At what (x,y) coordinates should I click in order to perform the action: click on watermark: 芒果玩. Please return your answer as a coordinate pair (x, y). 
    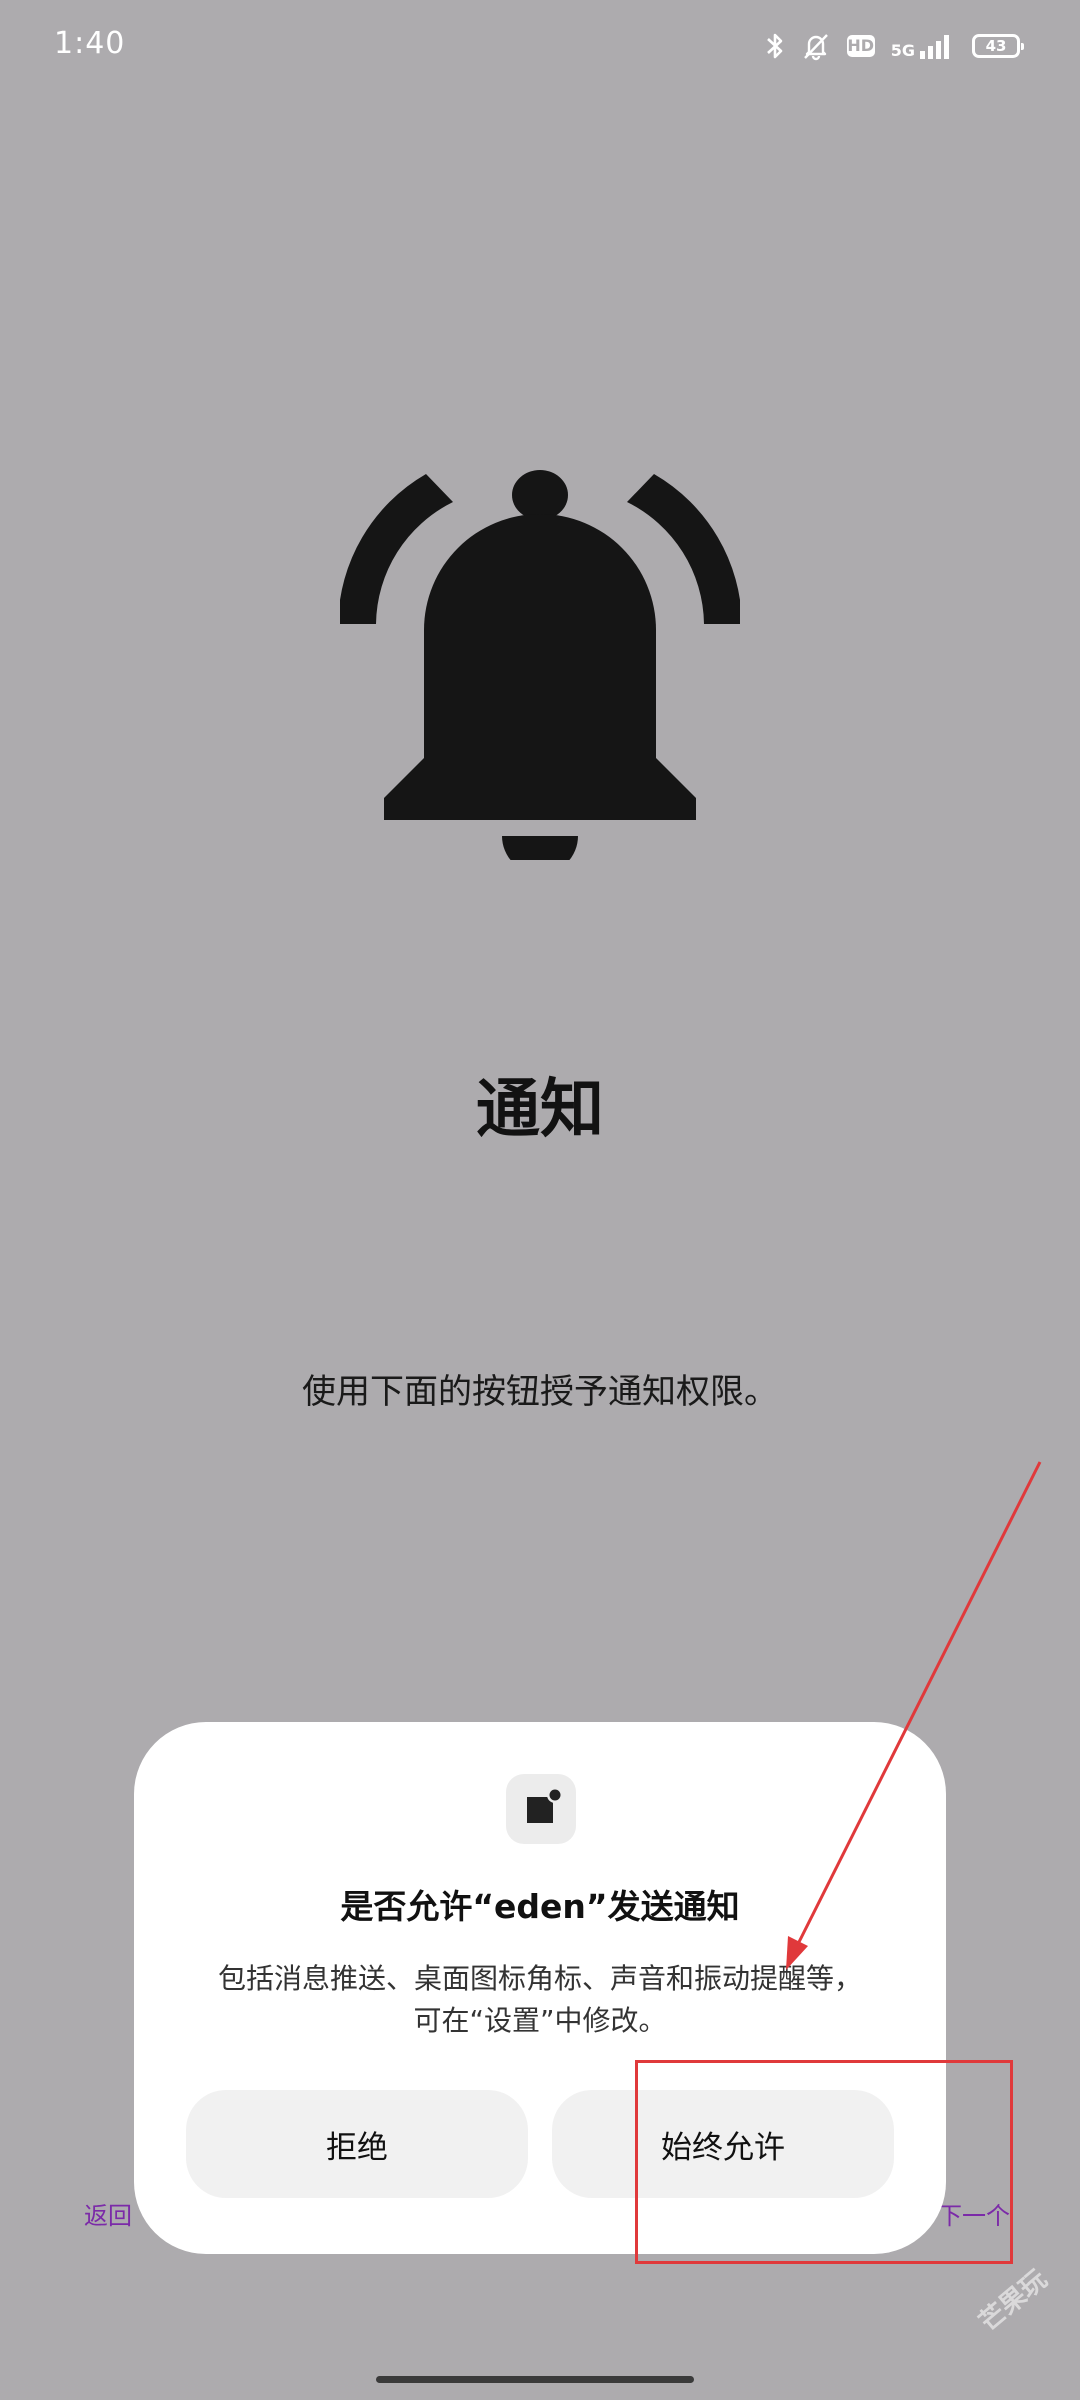
    Looking at the image, I should click on (1013, 2301).